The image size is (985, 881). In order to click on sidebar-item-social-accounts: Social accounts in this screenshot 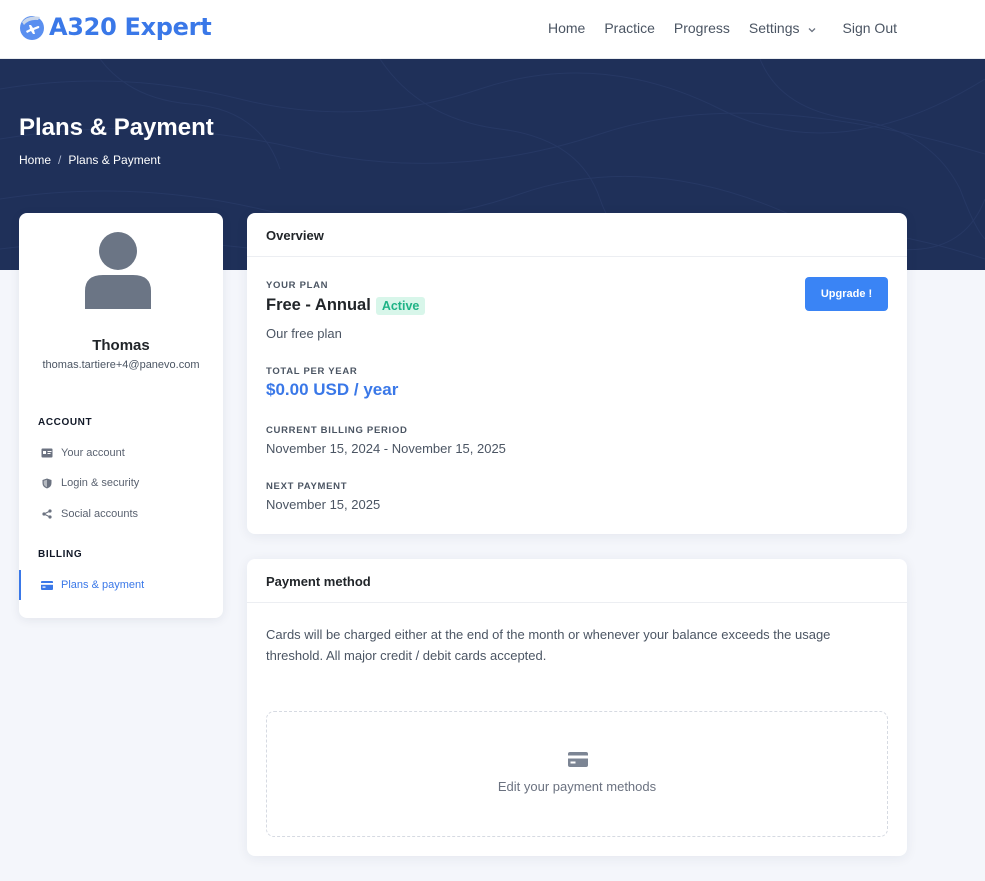, I will do `click(121, 514)`.